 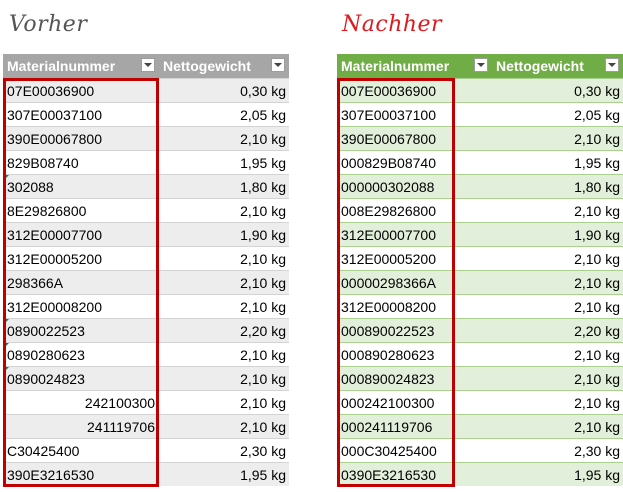 I want to click on table-row: 00000298366A 2,10 kg, so click(x=480, y=282).